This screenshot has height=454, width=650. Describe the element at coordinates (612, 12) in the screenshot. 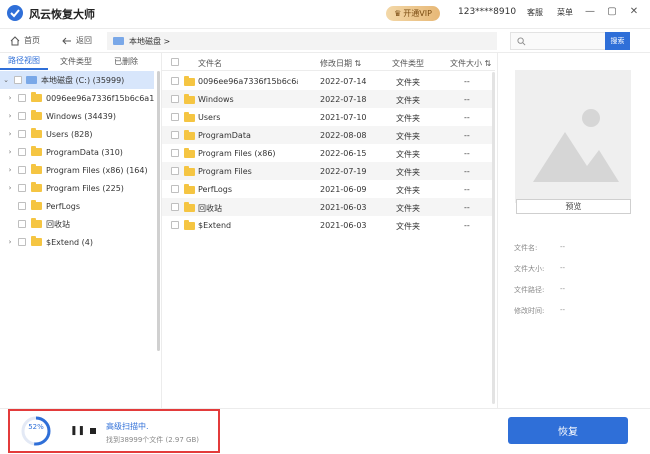

I see `maximize-icon: ▢` at that location.